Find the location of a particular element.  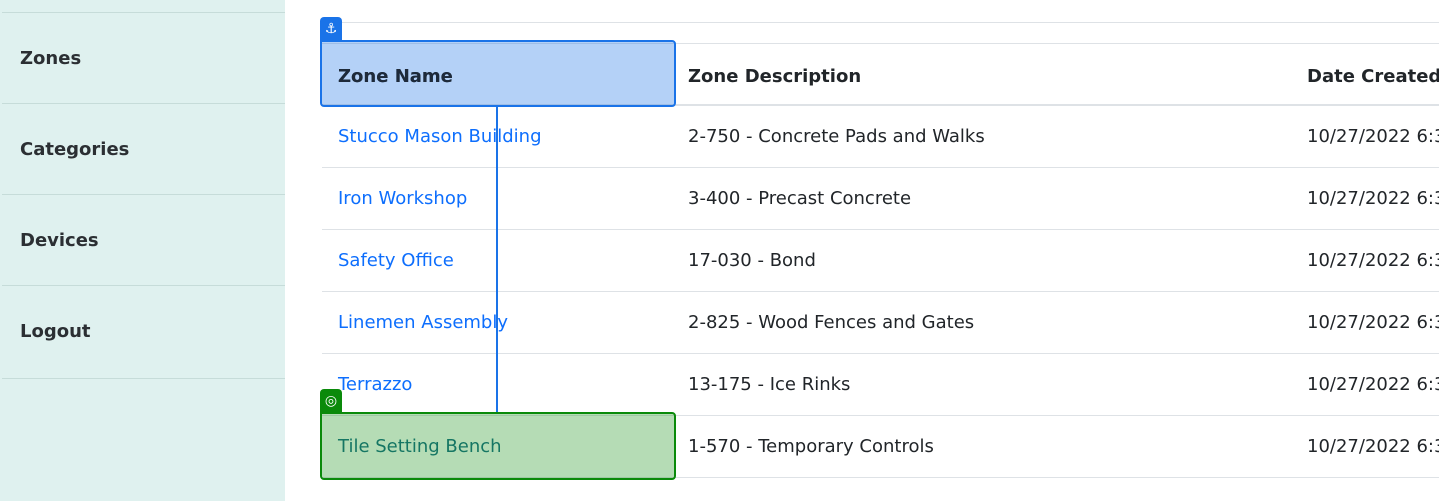

sidebar-item-zones: Zones is located at coordinates (143, 57).